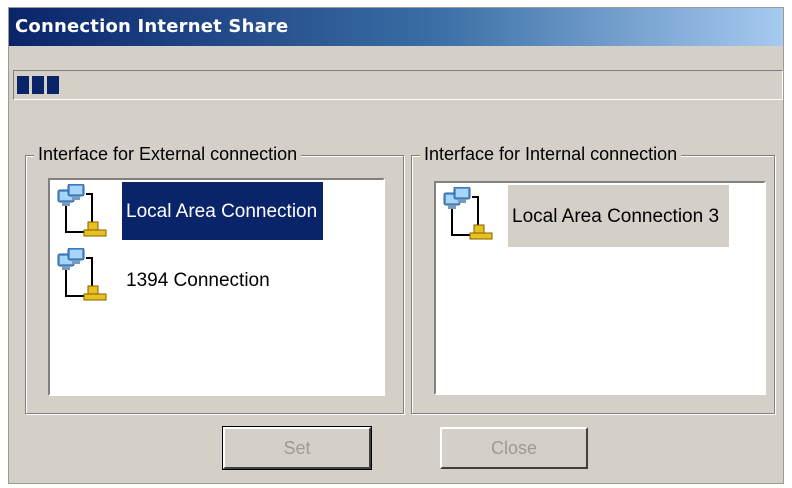 The image size is (792, 488). What do you see at coordinates (396, 27) in the screenshot?
I see `title-bar: Connection Internet Share` at bounding box center [396, 27].